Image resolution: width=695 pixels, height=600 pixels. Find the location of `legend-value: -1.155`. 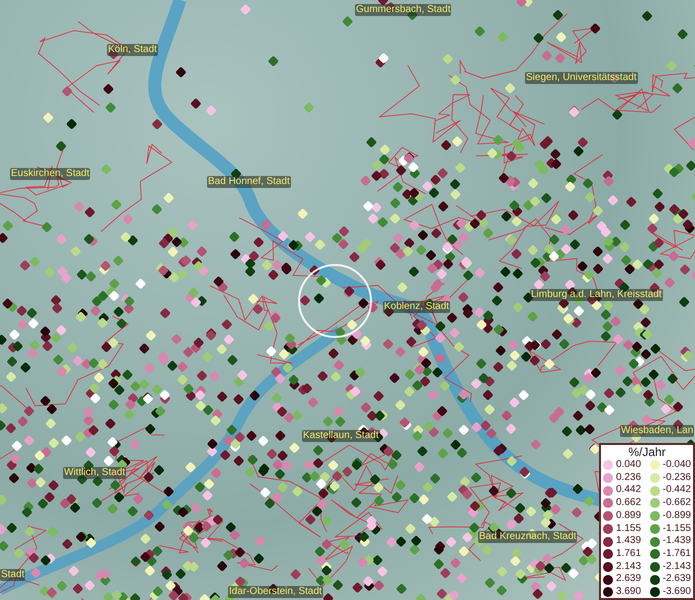

legend-value: -1.155 is located at coordinates (676, 529).